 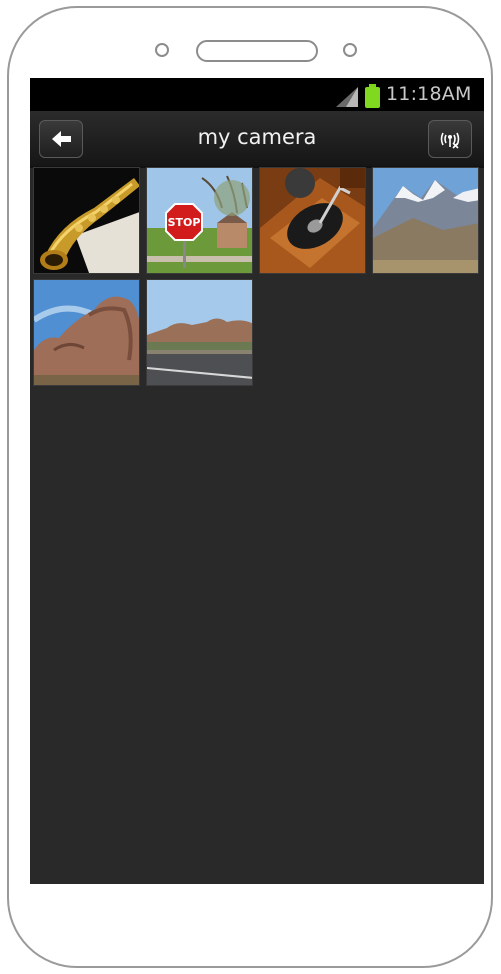 What do you see at coordinates (429, 94) in the screenshot?
I see `status-time: 11:18AM` at bounding box center [429, 94].